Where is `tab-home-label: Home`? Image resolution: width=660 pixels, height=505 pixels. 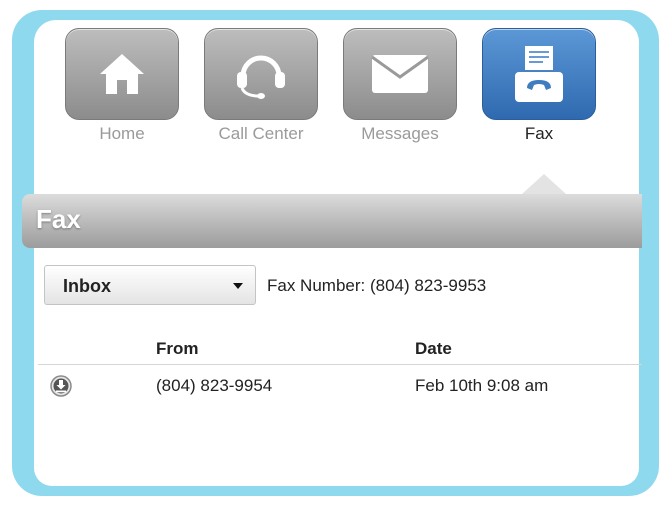
tab-home-label: Home is located at coordinates (122, 133).